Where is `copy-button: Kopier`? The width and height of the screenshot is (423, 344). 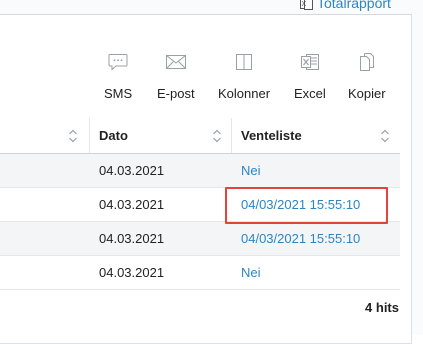 copy-button: Kopier is located at coordinates (367, 75).